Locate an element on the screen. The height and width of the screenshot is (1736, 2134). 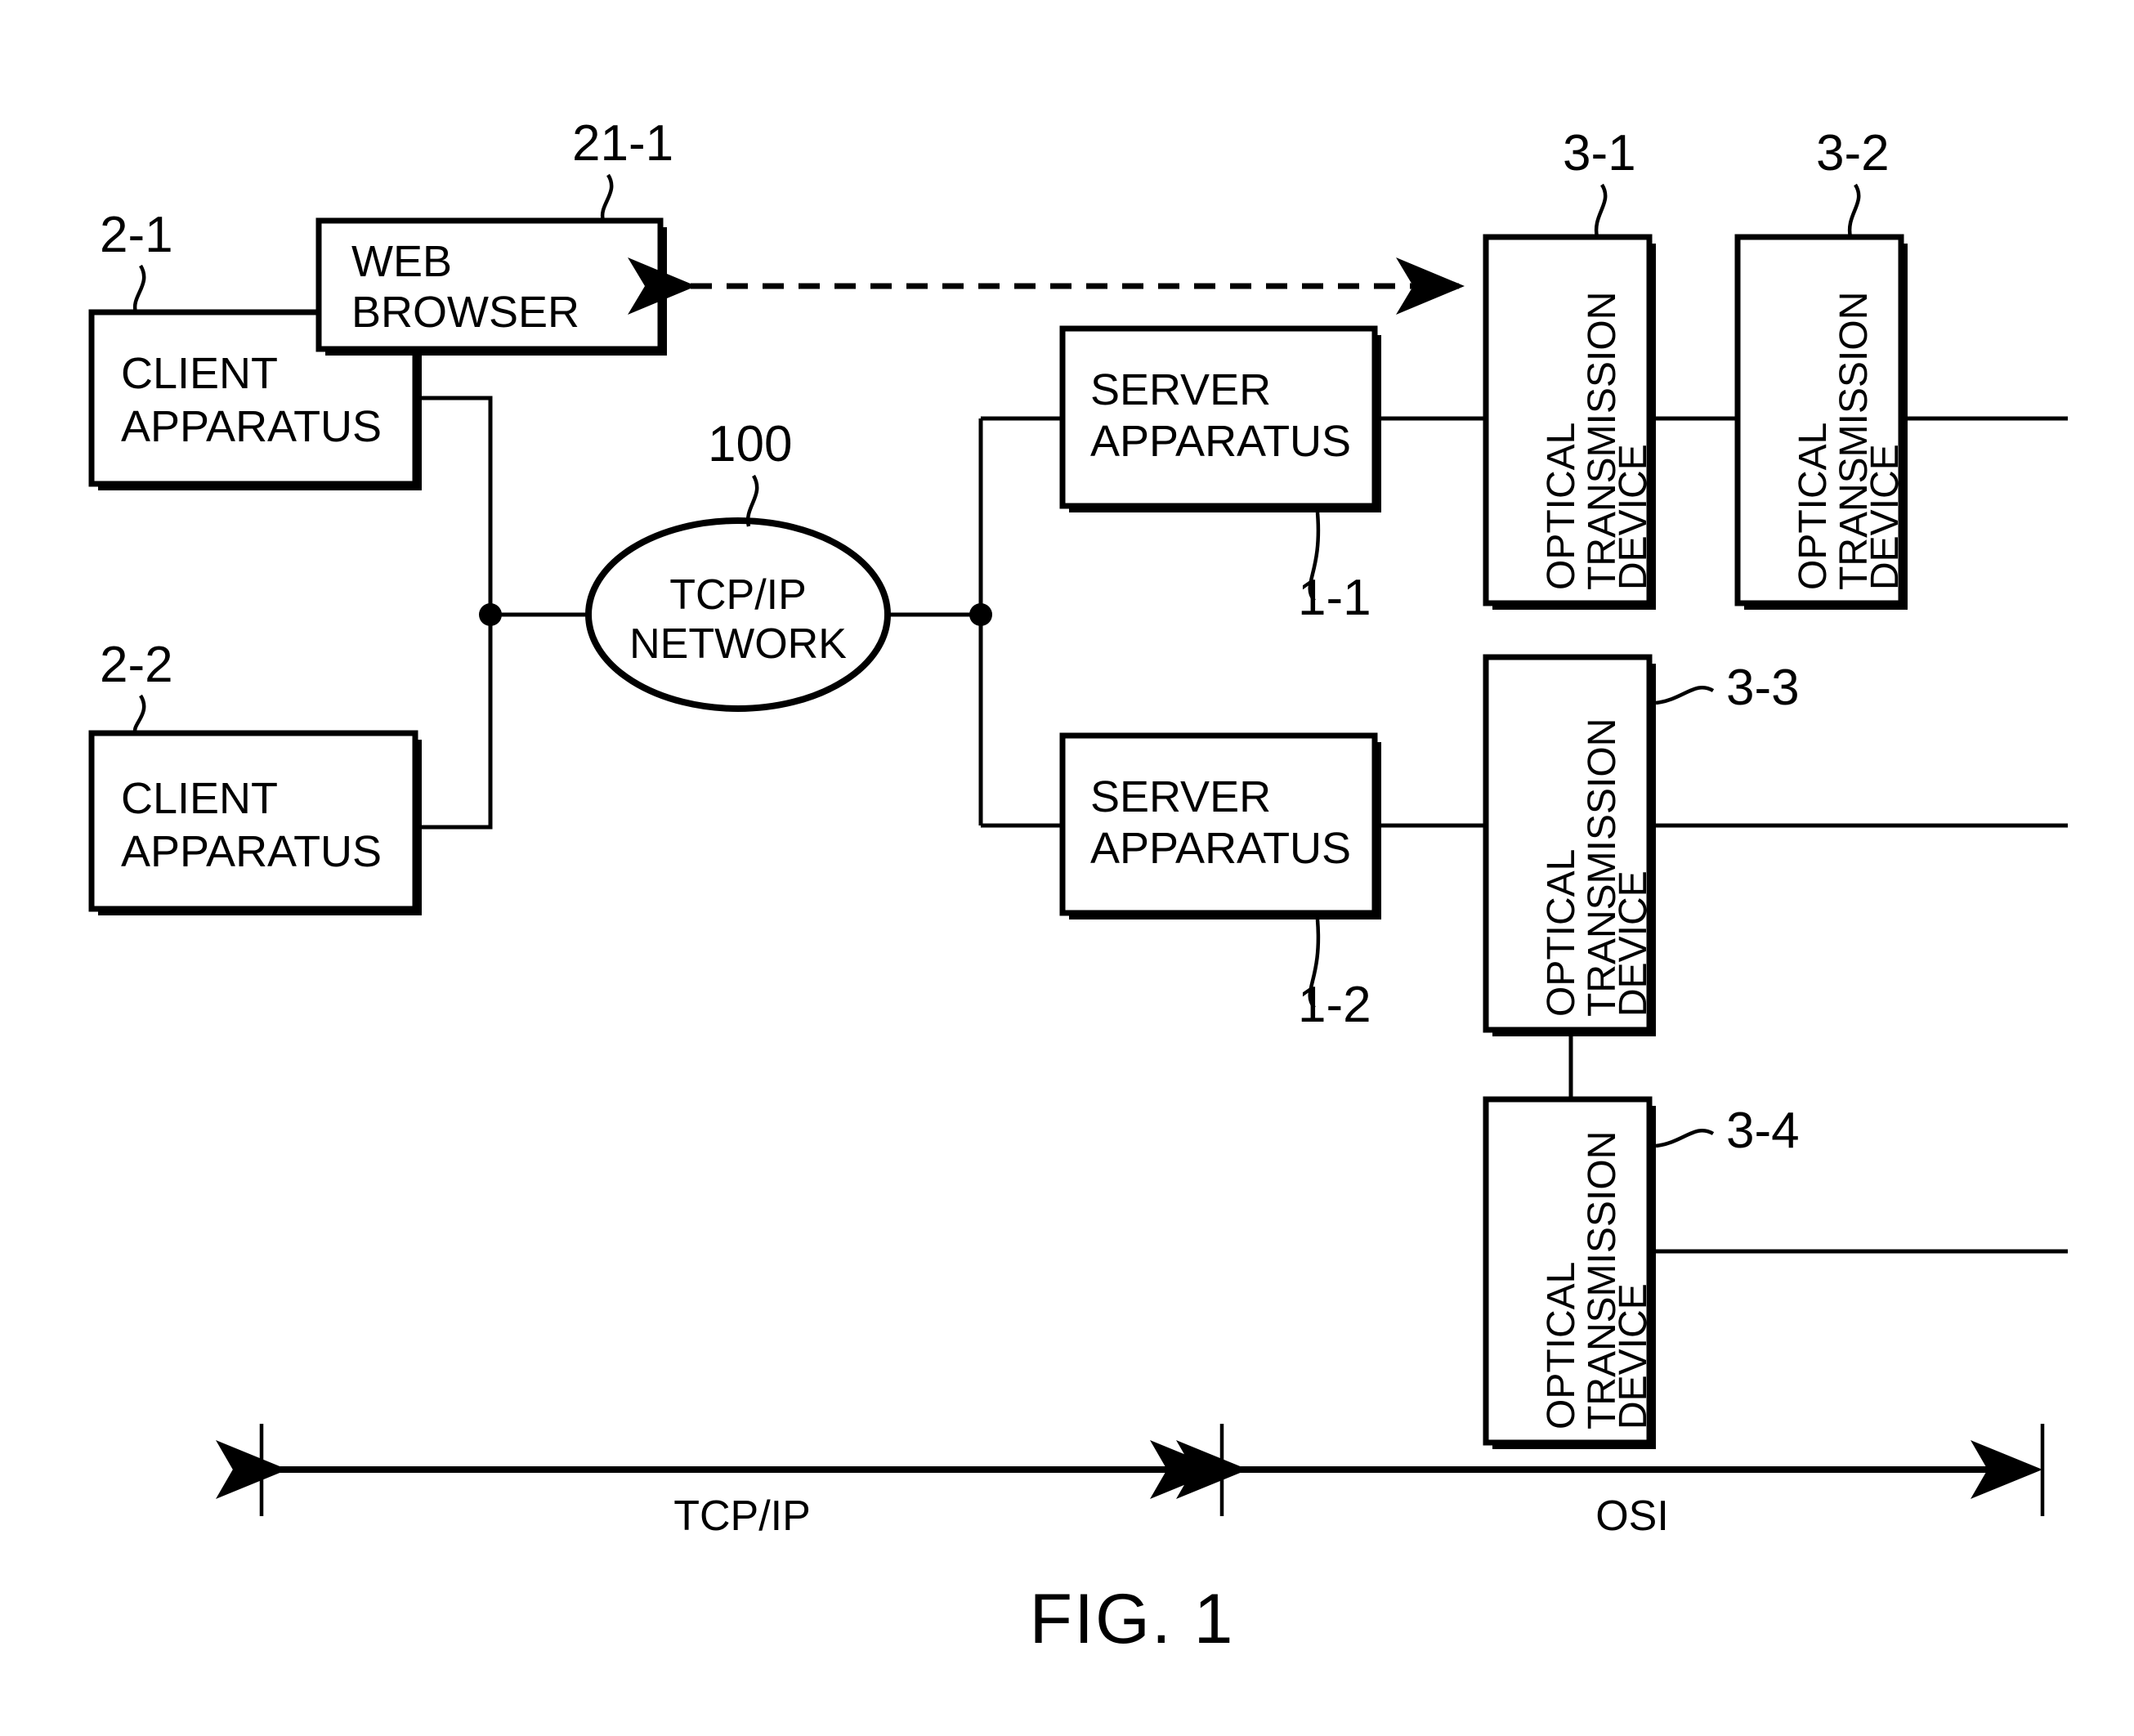
web-browser-label-line2: BROWSER is located at coordinates (465, 312).